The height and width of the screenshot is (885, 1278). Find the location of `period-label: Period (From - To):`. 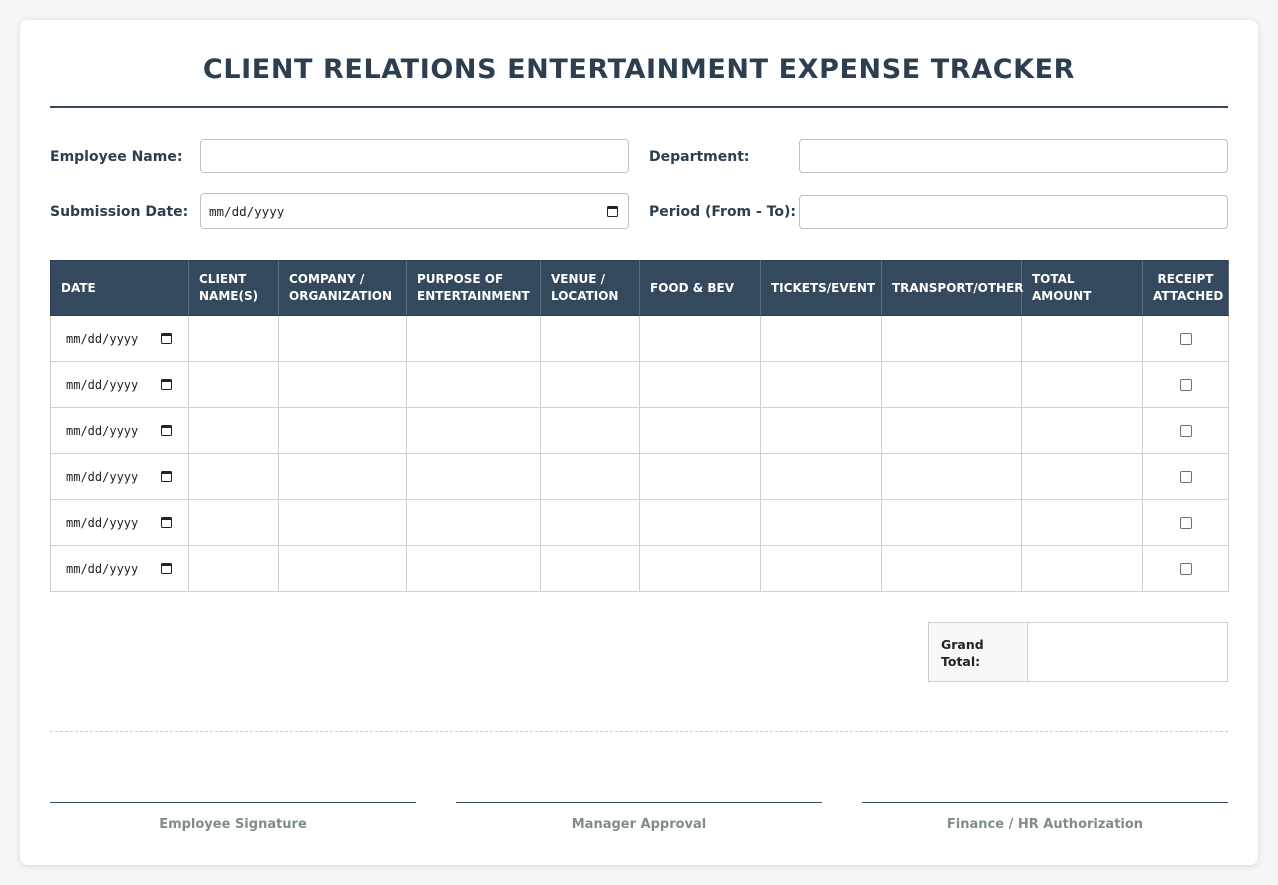

period-label: Period (From - To): is located at coordinates (723, 212).